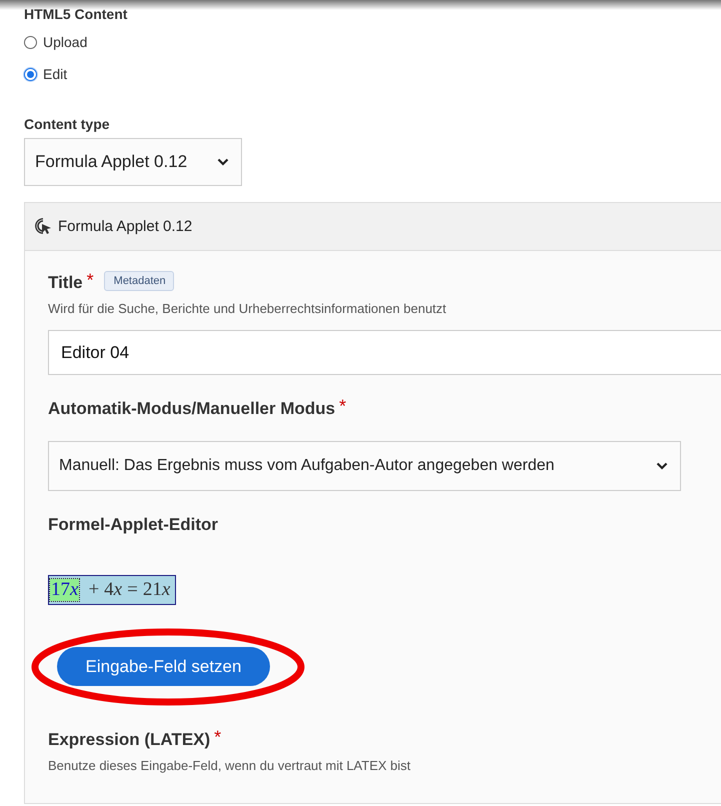  I want to click on radio-label: Edit, so click(55, 74).